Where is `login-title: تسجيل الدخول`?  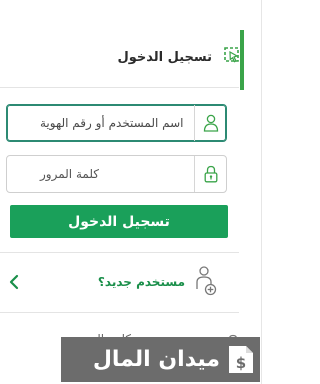 login-title: تسجيل الدخول is located at coordinates (164, 57).